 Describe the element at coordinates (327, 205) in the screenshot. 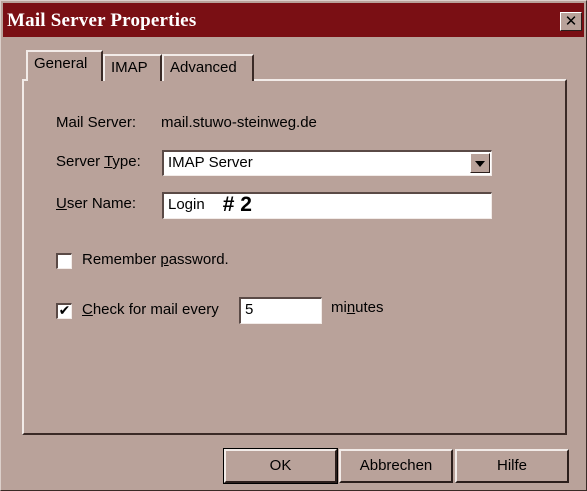

I see `user-name-input: Login # 2` at that location.